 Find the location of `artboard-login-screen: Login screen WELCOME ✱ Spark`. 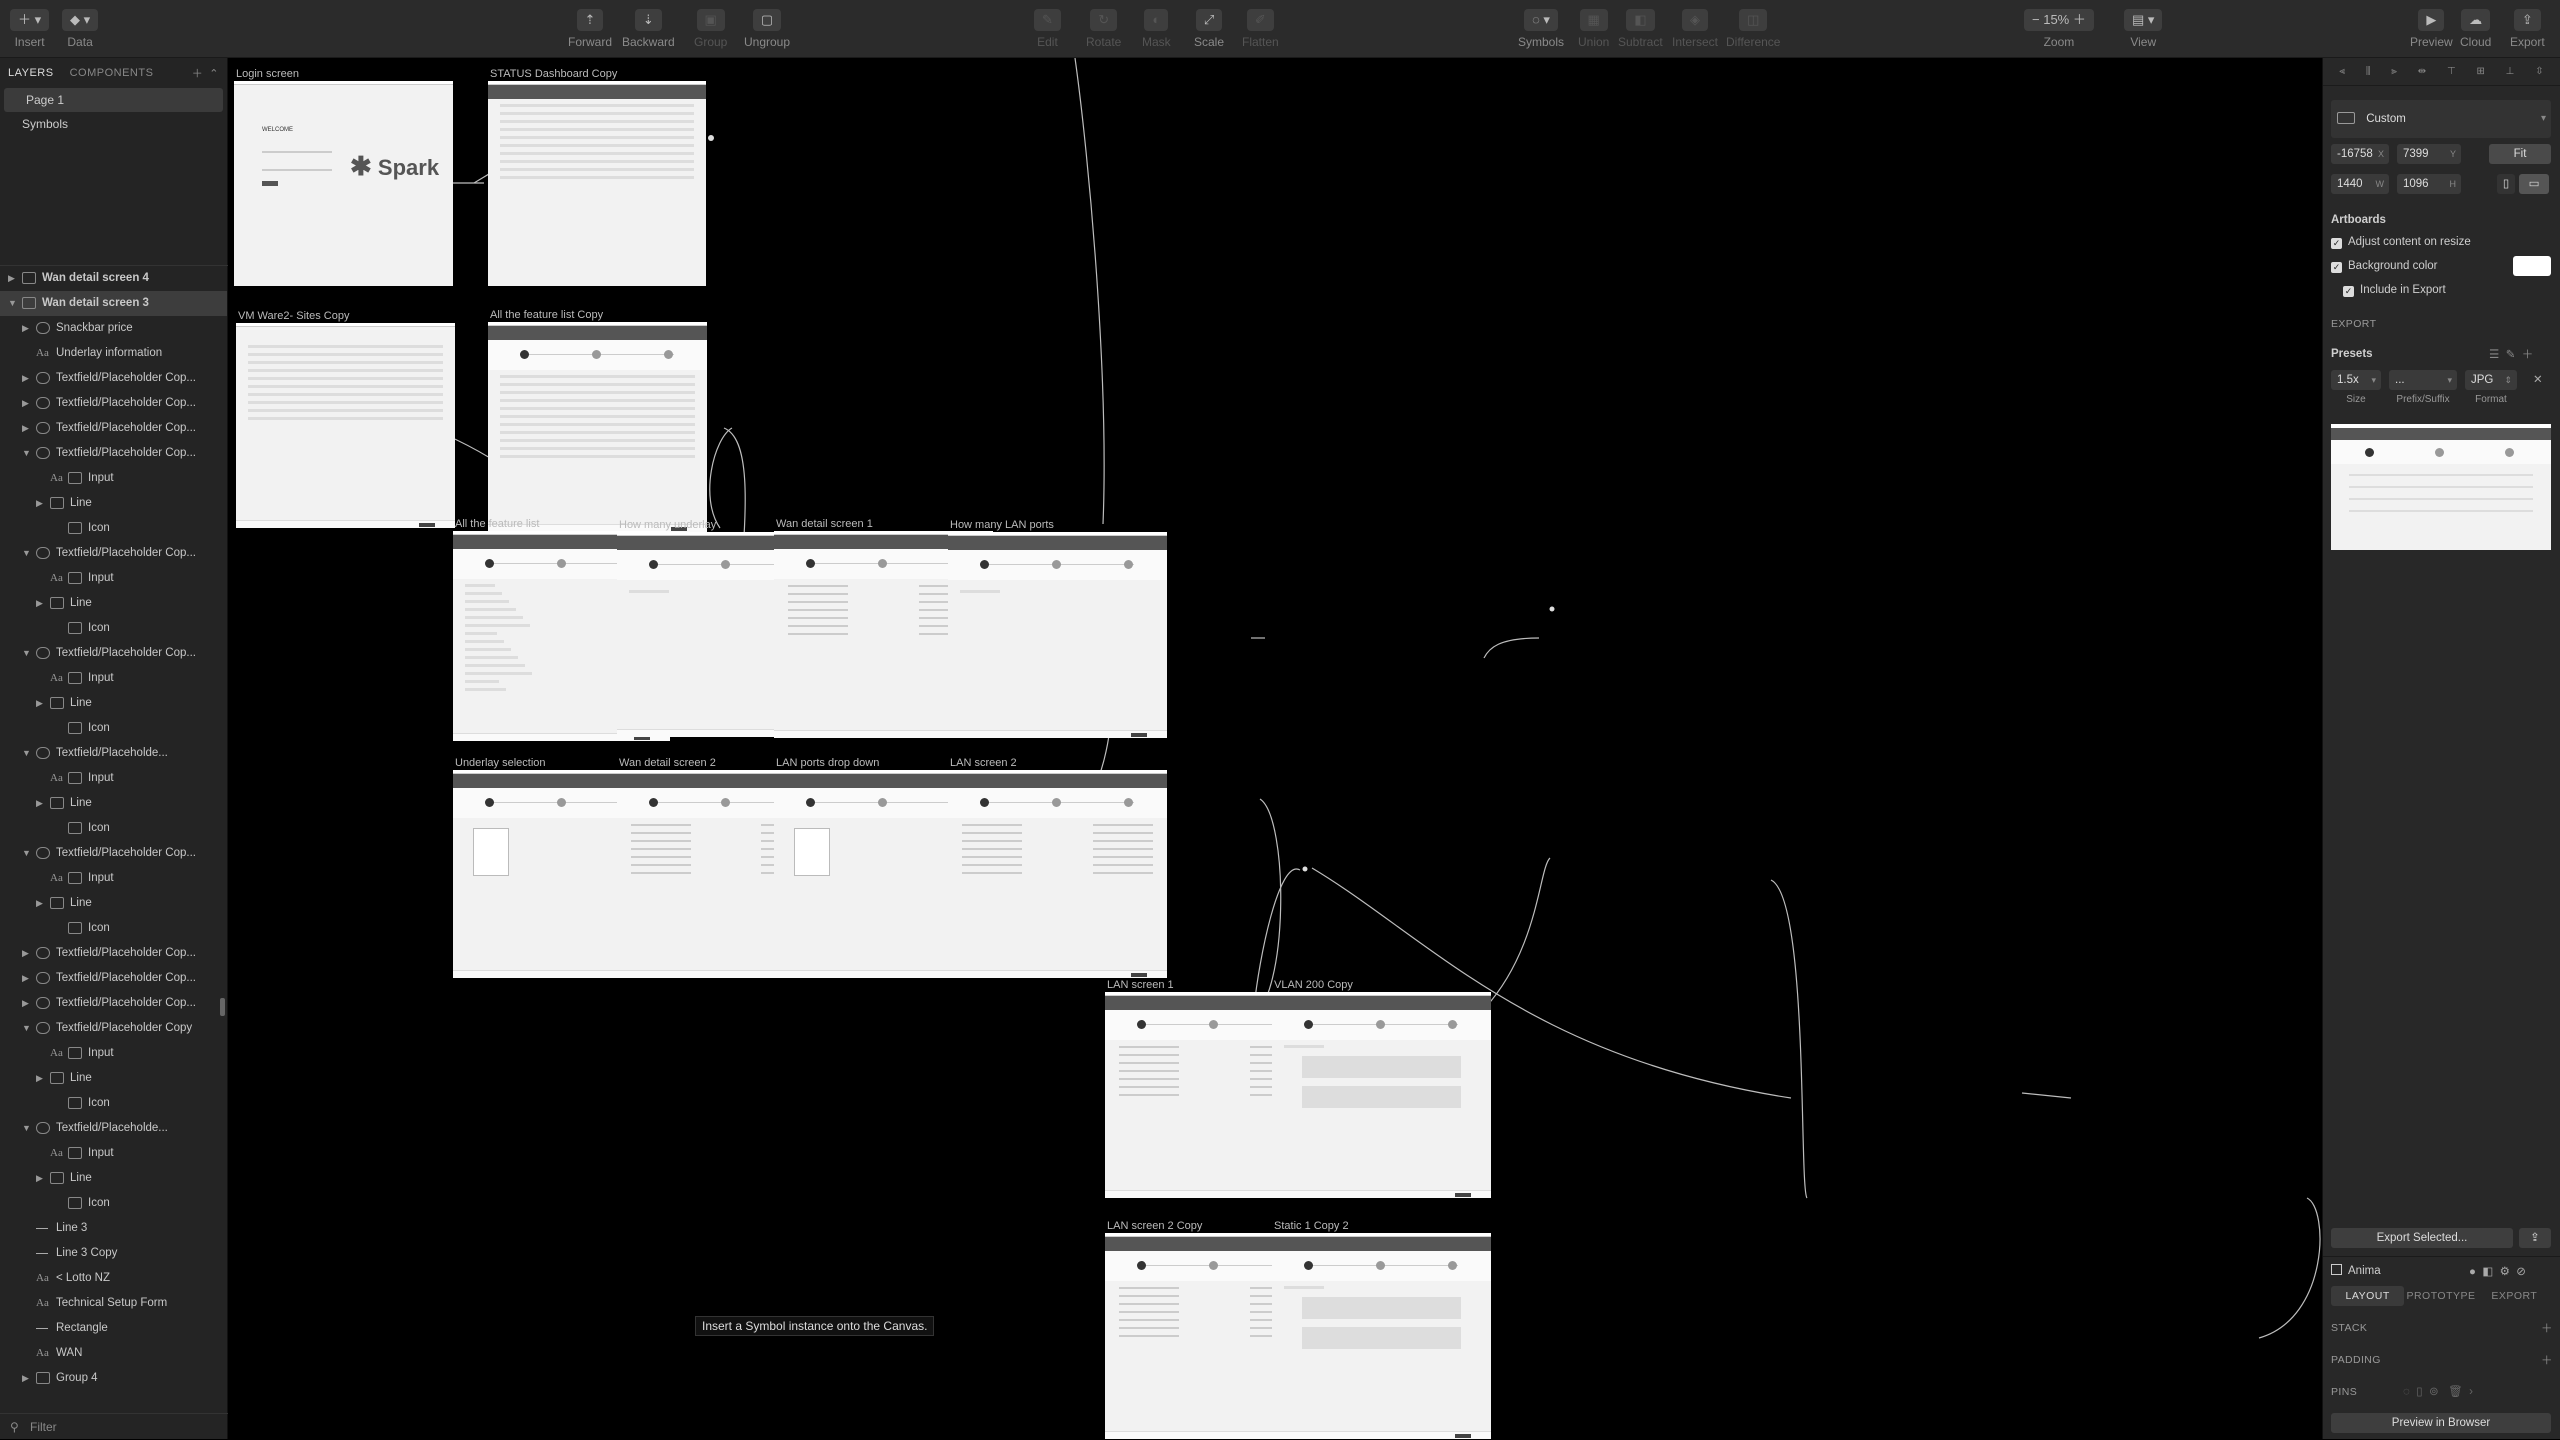

artboard-login-screen: Login screen WELCOME ✱ Spark is located at coordinates (343, 177).